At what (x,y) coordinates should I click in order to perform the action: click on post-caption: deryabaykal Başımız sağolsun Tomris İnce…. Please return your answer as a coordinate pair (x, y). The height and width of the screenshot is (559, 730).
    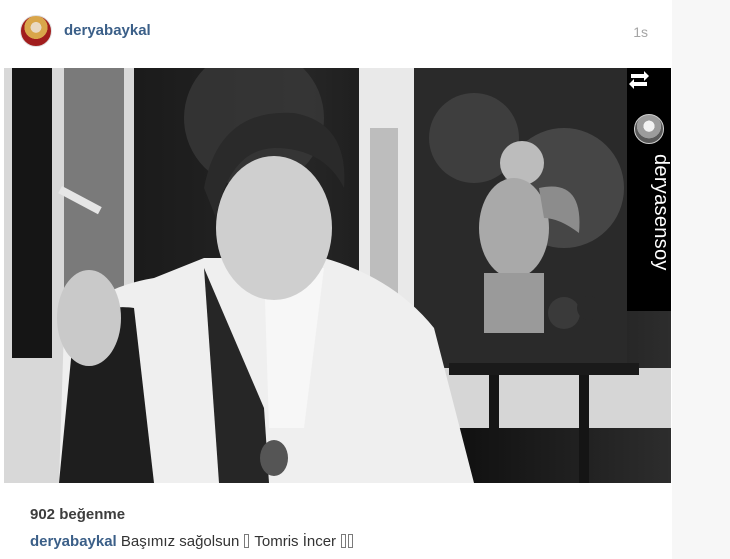
    Looking at the image, I should click on (192, 541).